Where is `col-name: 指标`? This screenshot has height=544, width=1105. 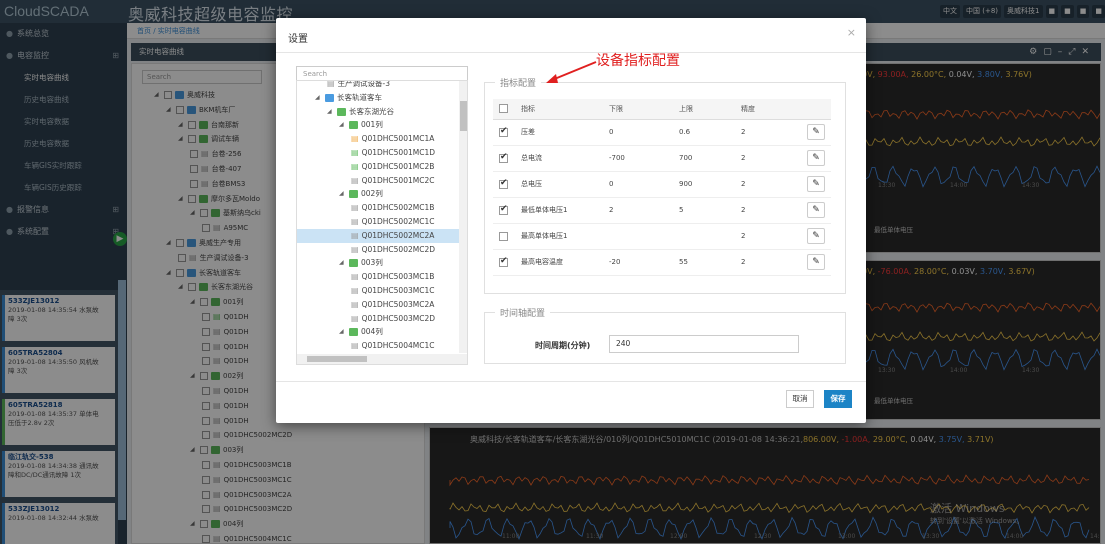
col-name: 指标 is located at coordinates (559, 109).